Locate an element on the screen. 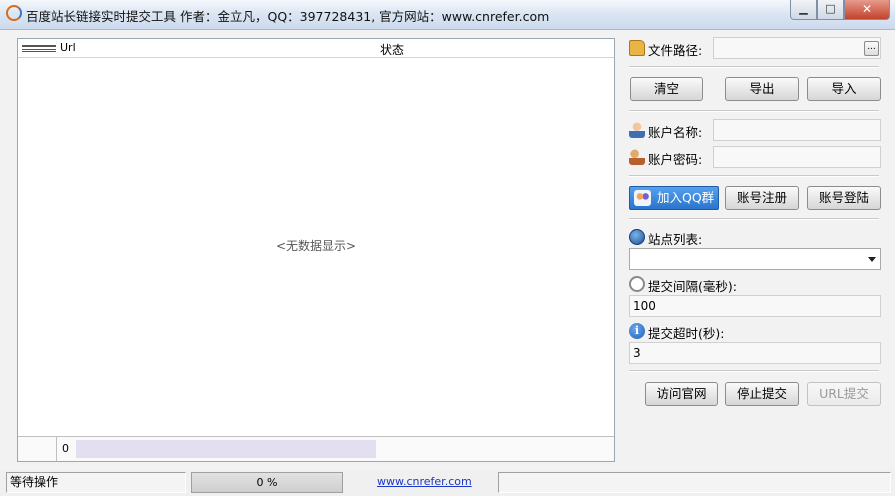 This screenshot has width=895, height=496. stop-submit-button: 停止提交 is located at coordinates (762, 394).